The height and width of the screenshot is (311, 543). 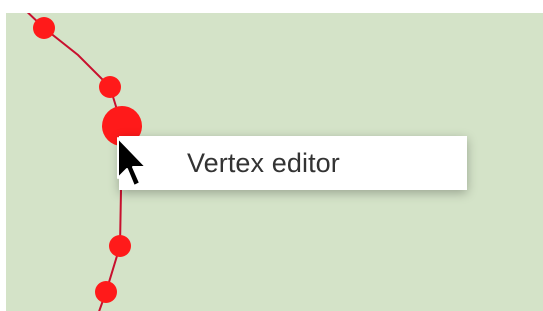 I want to click on menu-item-vertex-editor: Vertex editor, so click(x=229, y=163).